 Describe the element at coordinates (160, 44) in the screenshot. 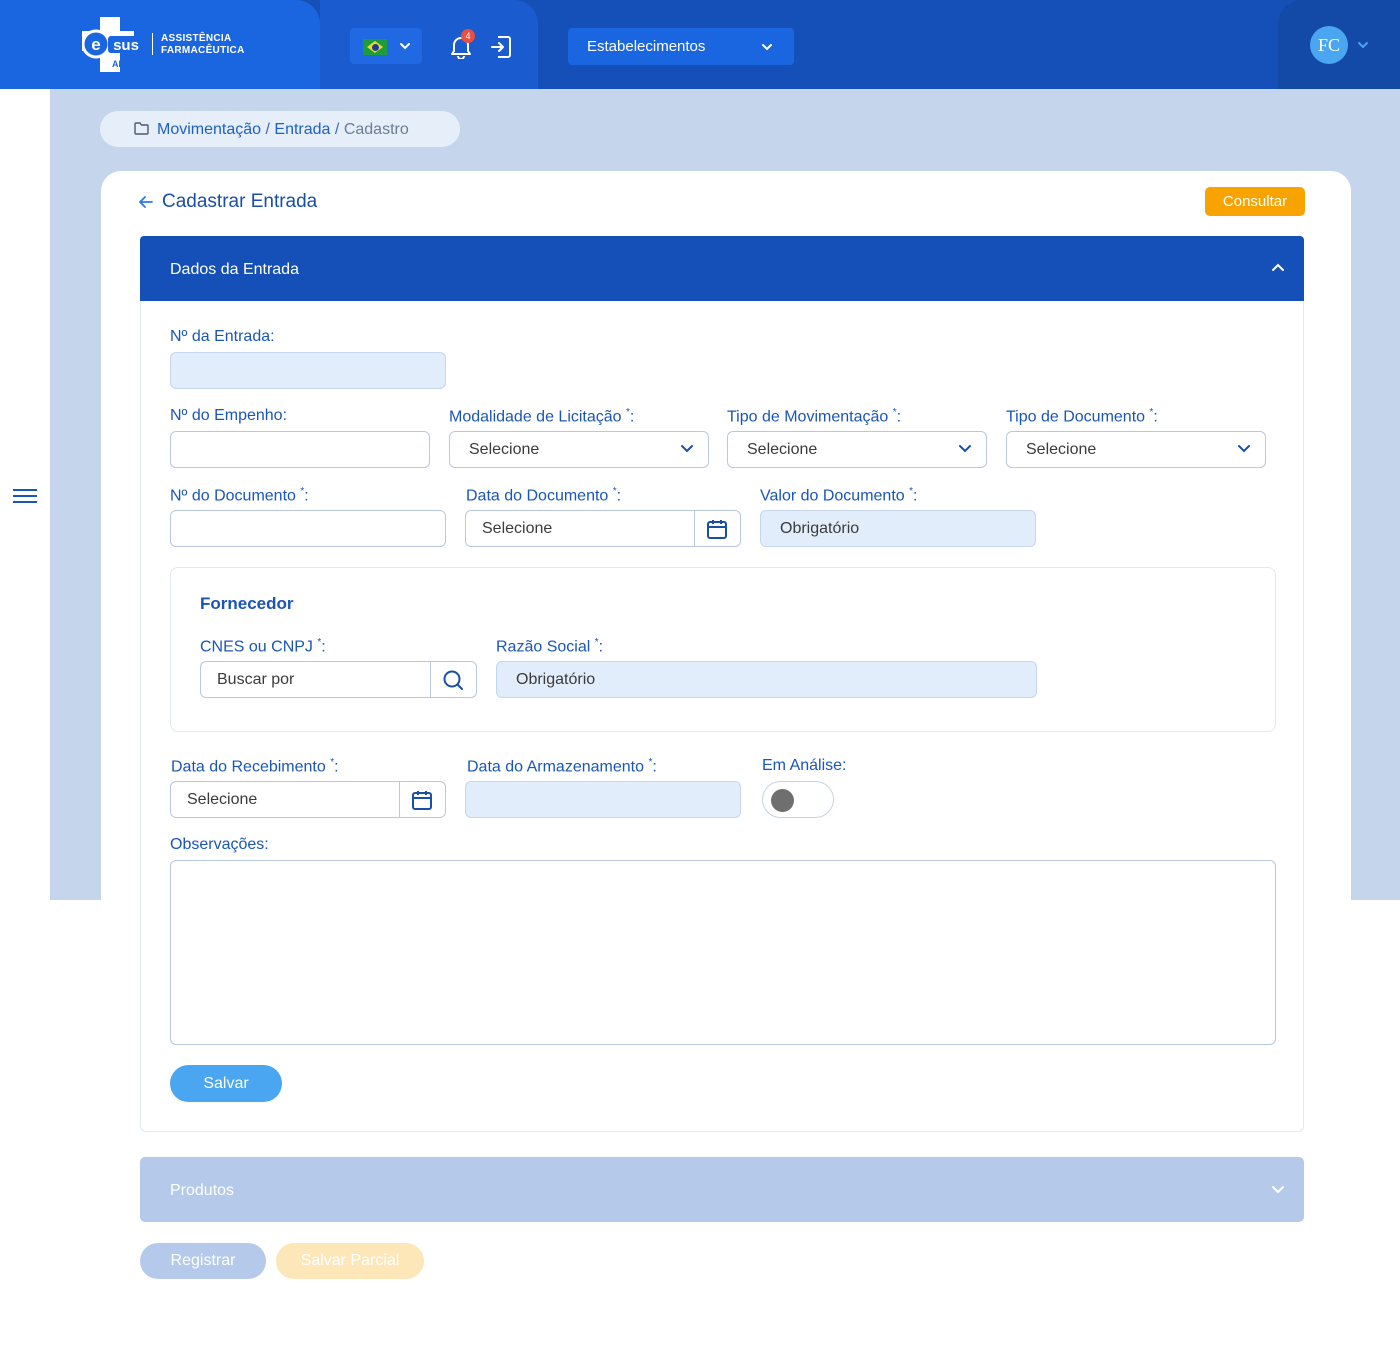

I see `logo-area: e sus AF` at that location.